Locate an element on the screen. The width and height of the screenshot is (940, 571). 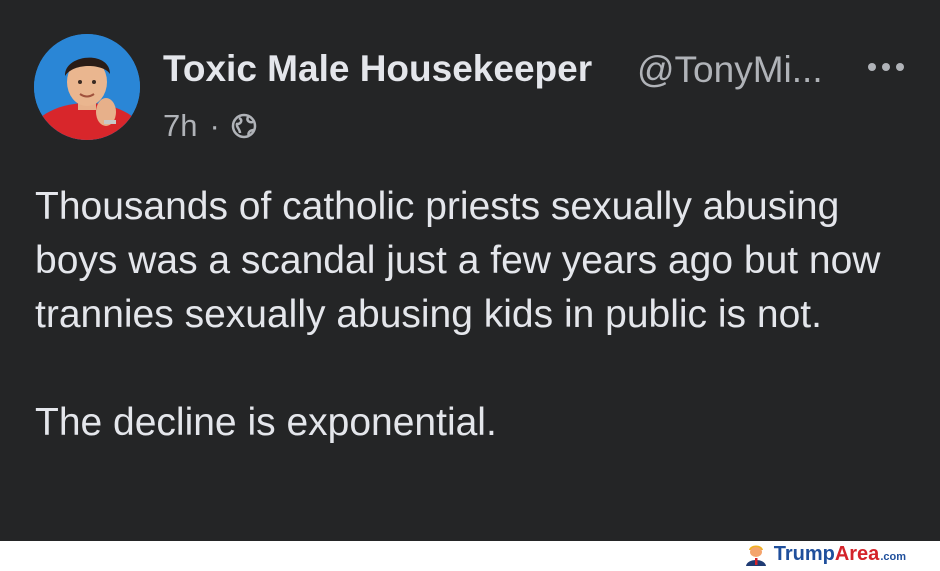
watermark-bar: Trump Area .com is located at coordinates (470, 553).